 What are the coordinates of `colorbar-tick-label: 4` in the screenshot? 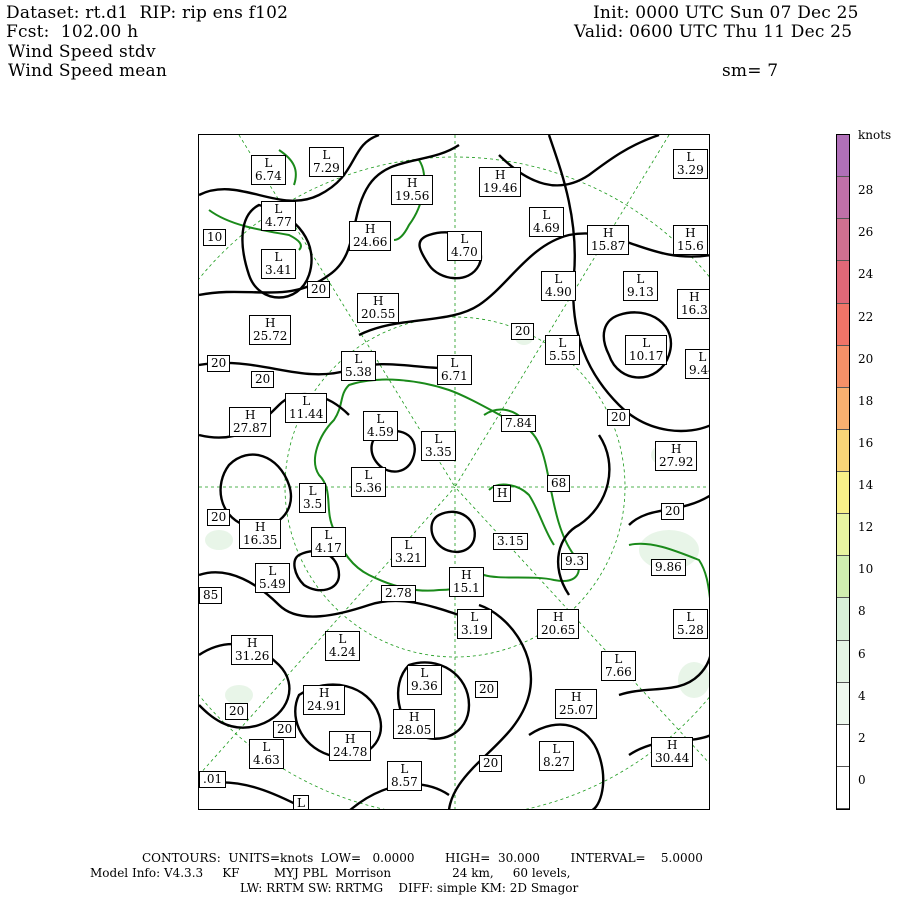 It's located at (862, 695).